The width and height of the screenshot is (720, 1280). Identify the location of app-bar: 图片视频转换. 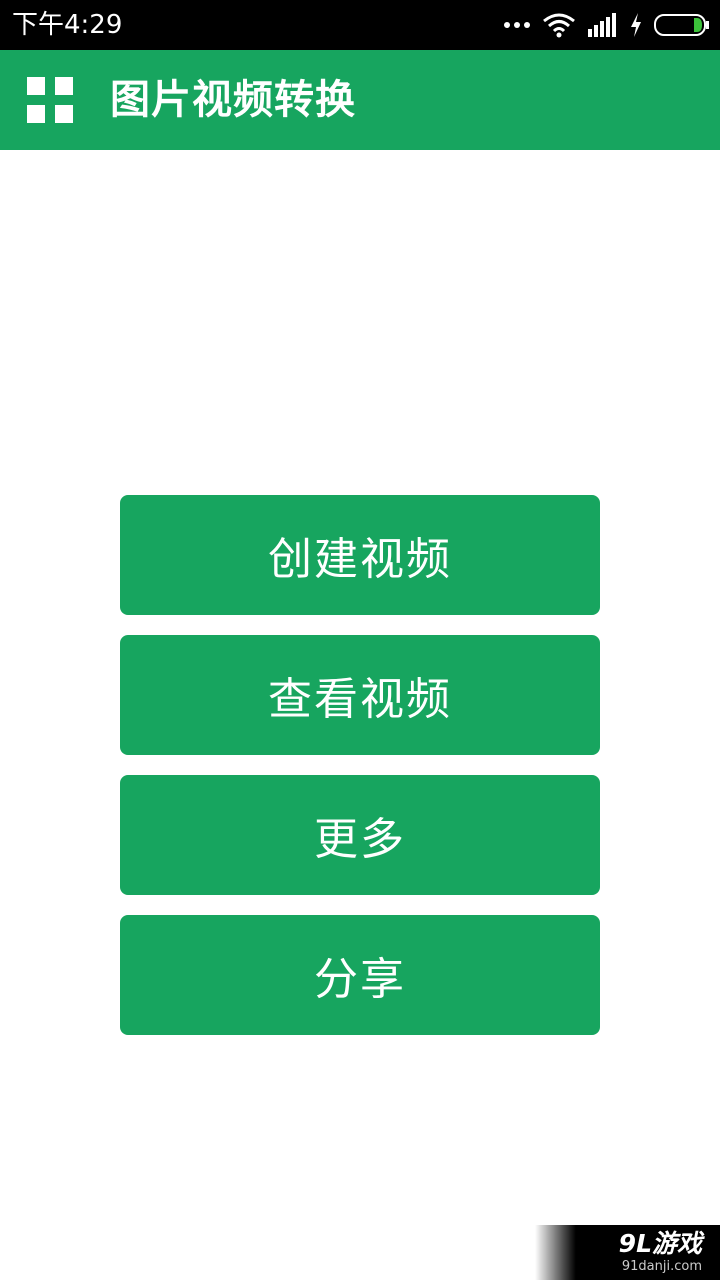
(360, 100).